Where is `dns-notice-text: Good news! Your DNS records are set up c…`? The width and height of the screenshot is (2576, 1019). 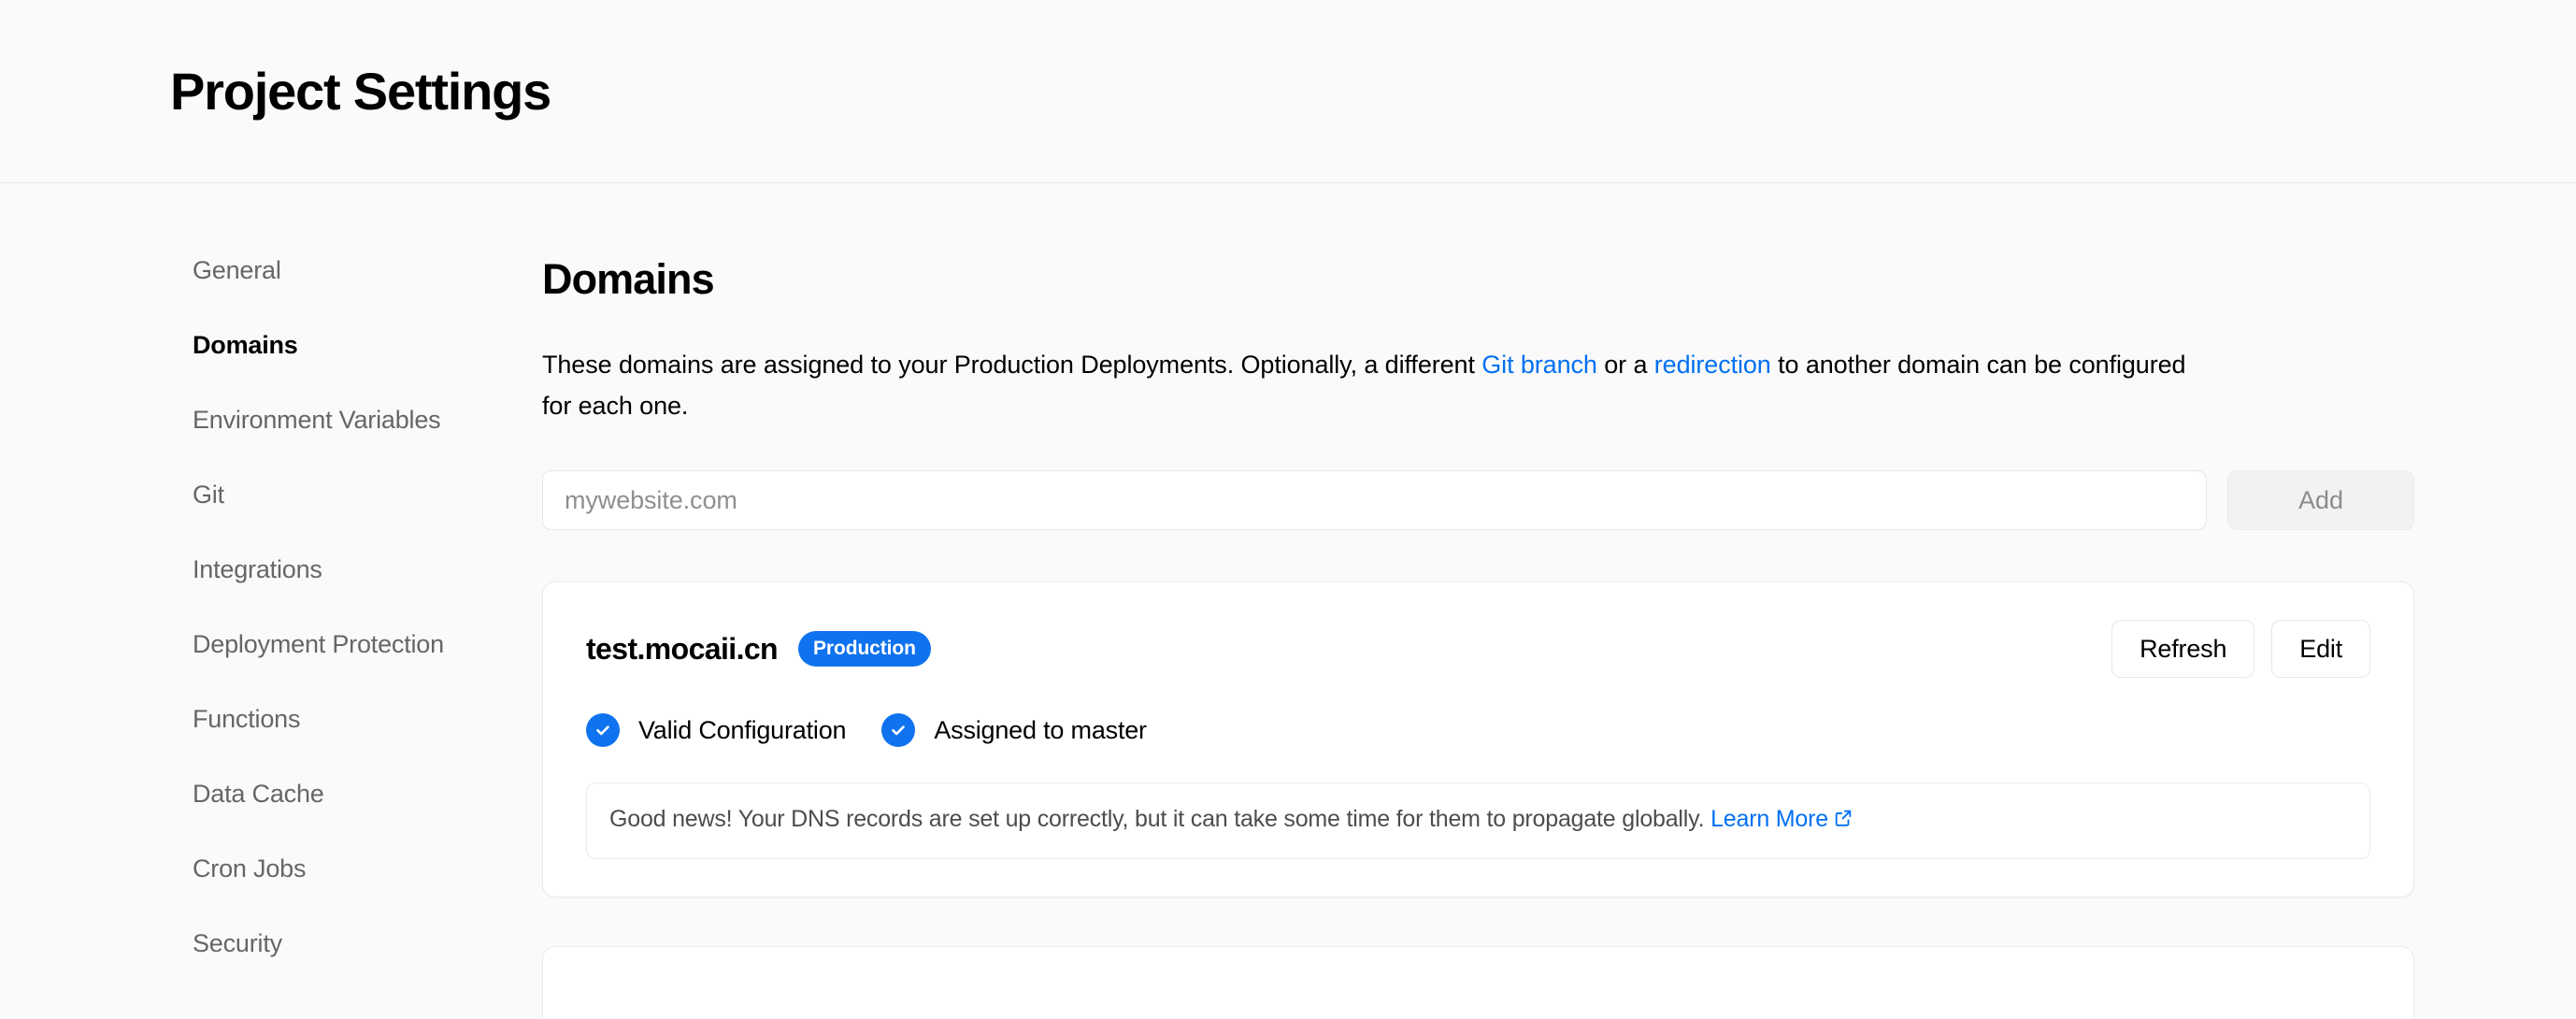 dns-notice-text: Good news! Your DNS records are set up c… is located at coordinates (1160, 819).